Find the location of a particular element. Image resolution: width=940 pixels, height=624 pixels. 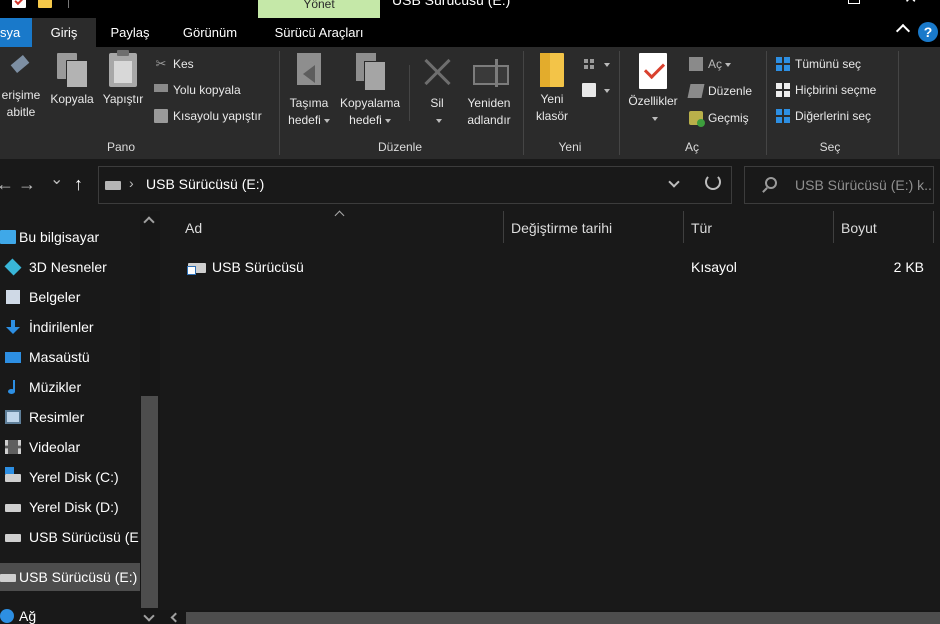

easy-access-button is located at coordinates (596, 90).